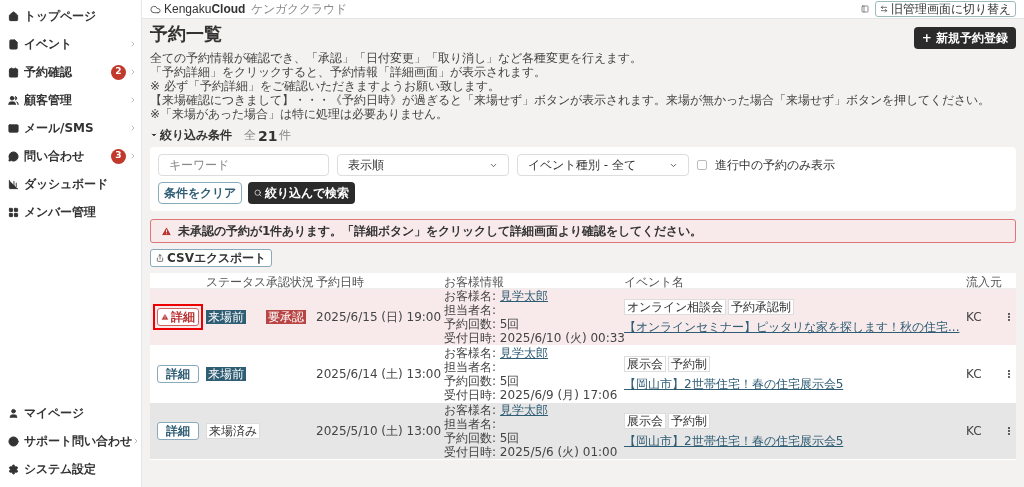 The image size is (1024, 487). What do you see at coordinates (70, 413) in the screenshot?
I see `sidebar-item: マイページ` at bounding box center [70, 413].